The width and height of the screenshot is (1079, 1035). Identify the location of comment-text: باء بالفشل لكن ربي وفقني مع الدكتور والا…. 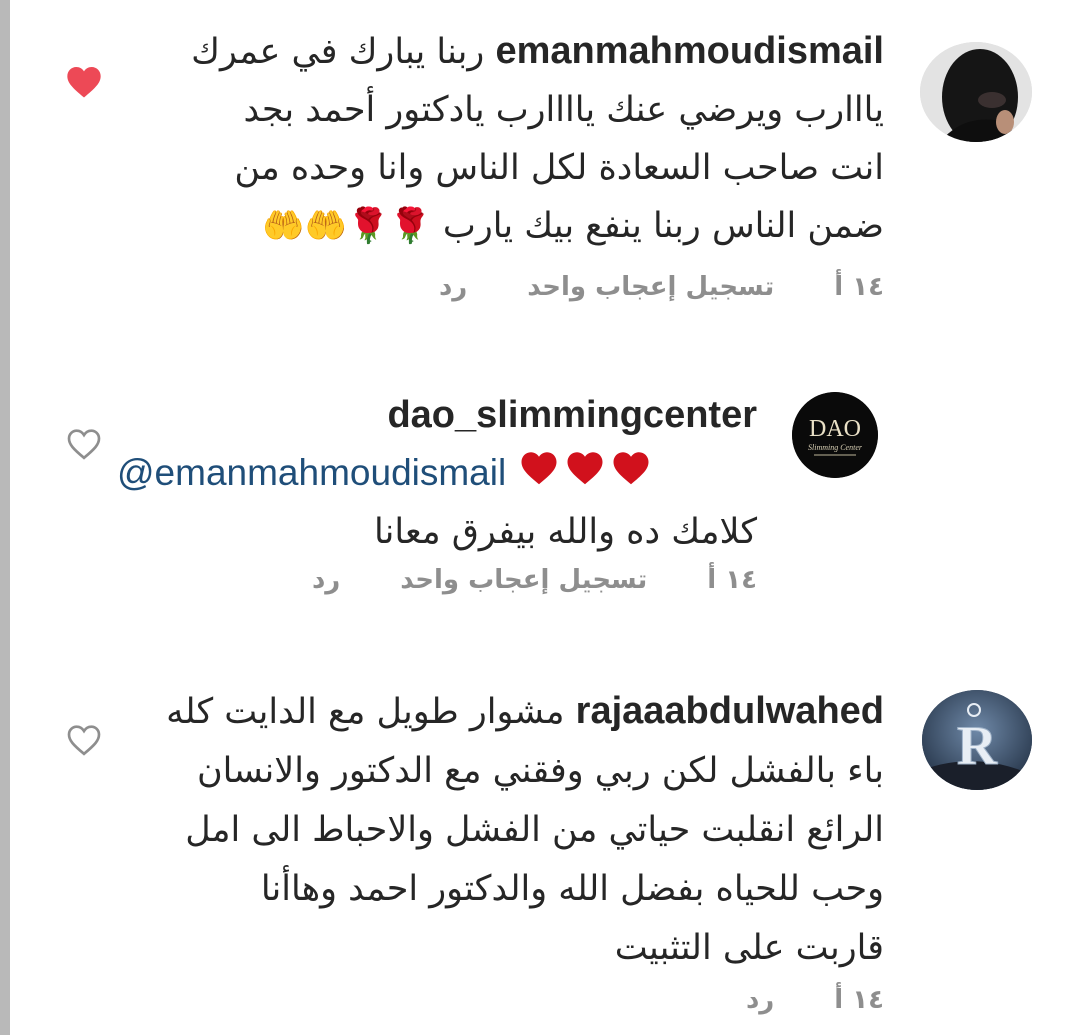
(540, 771).